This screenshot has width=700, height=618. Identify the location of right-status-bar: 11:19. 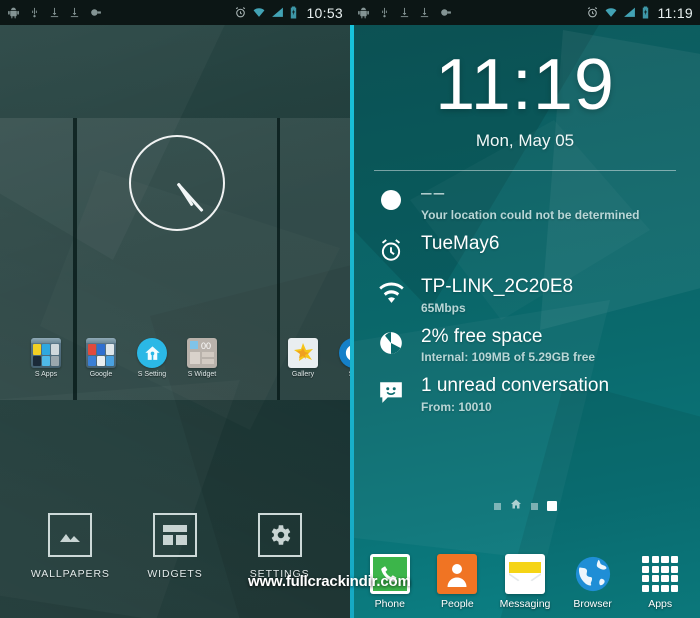
(525, 12).